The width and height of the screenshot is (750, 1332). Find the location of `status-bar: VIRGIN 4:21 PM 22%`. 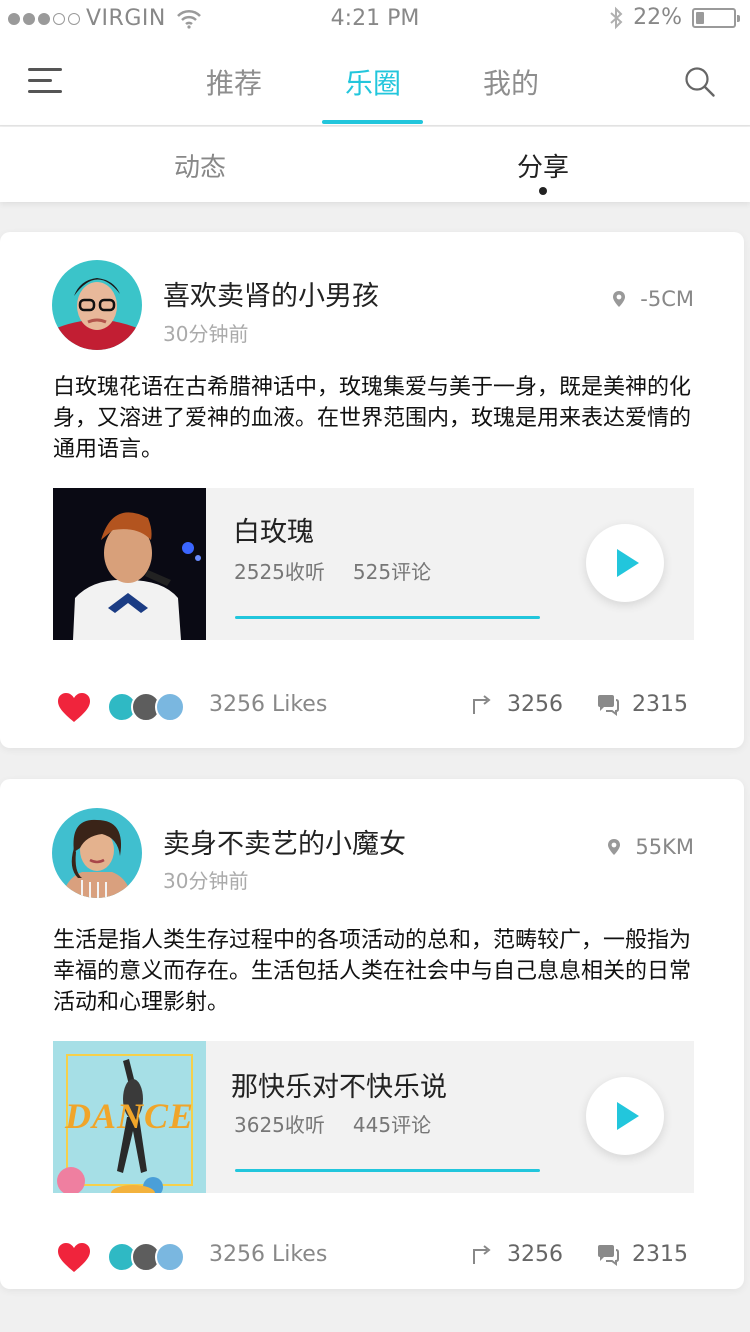

status-bar: VIRGIN 4:21 PM 22% is located at coordinates (375, 20).